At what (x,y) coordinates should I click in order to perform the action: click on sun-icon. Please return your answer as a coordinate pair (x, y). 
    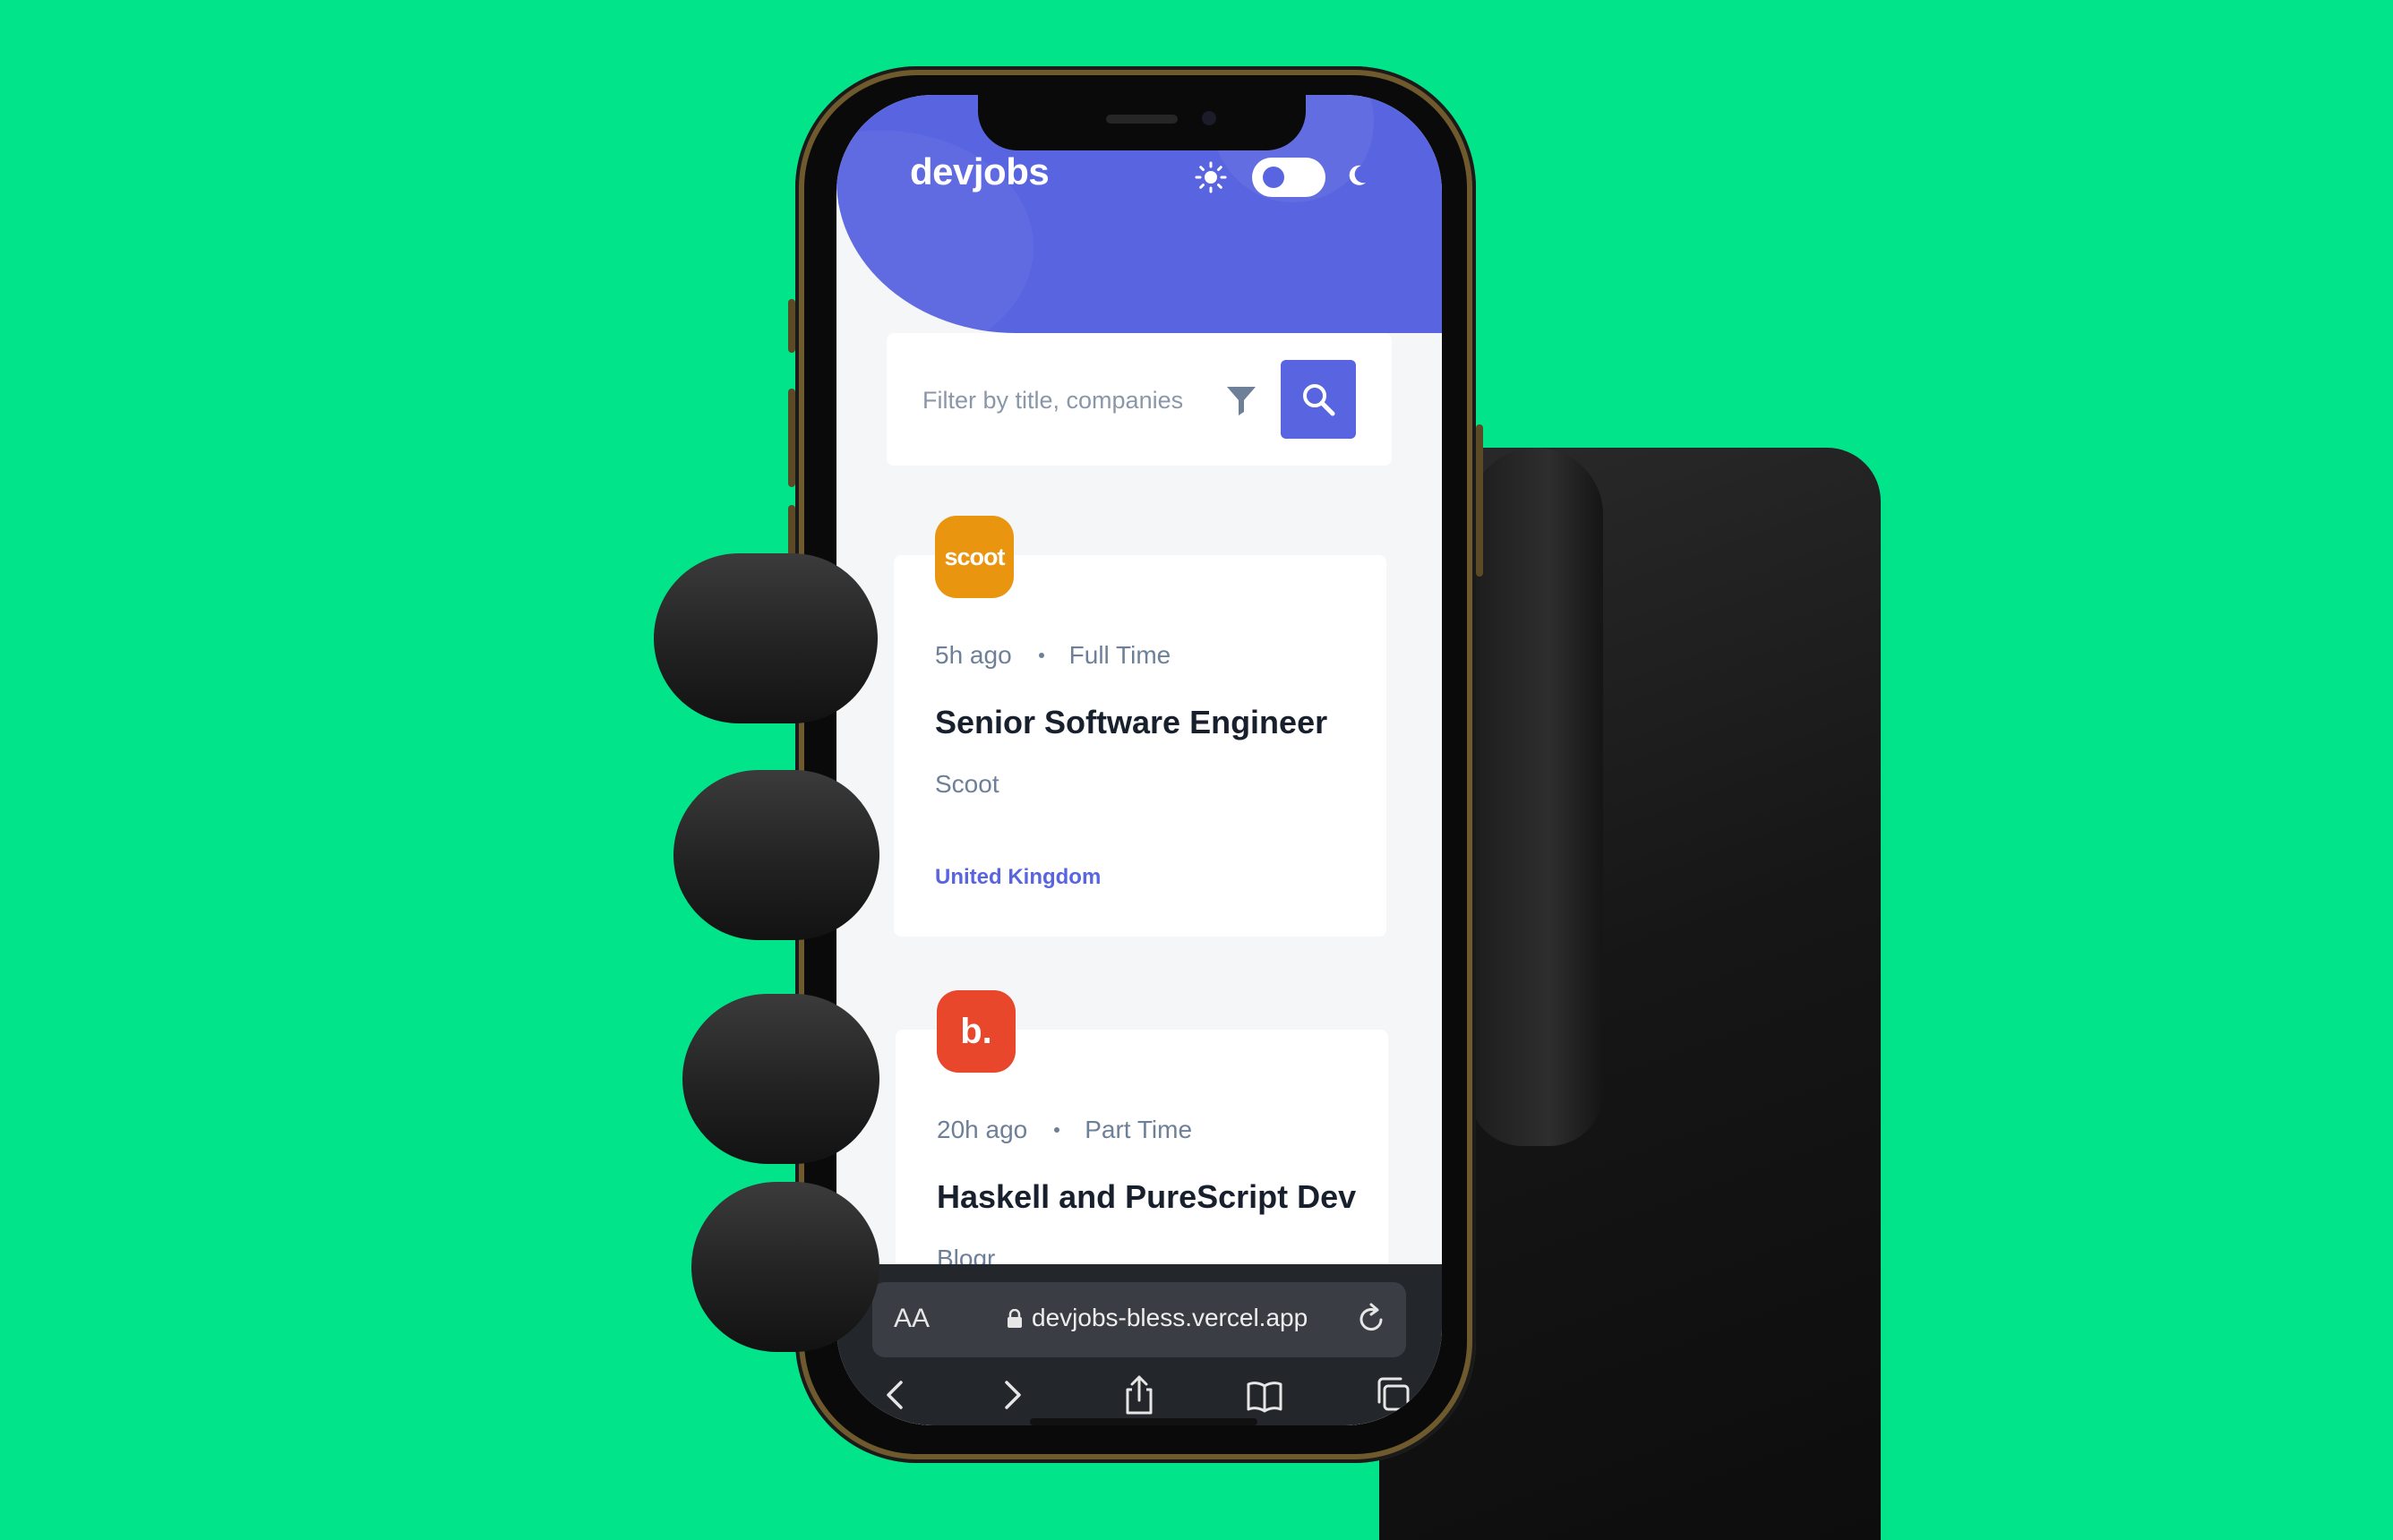
    Looking at the image, I should click on (1211, 177).